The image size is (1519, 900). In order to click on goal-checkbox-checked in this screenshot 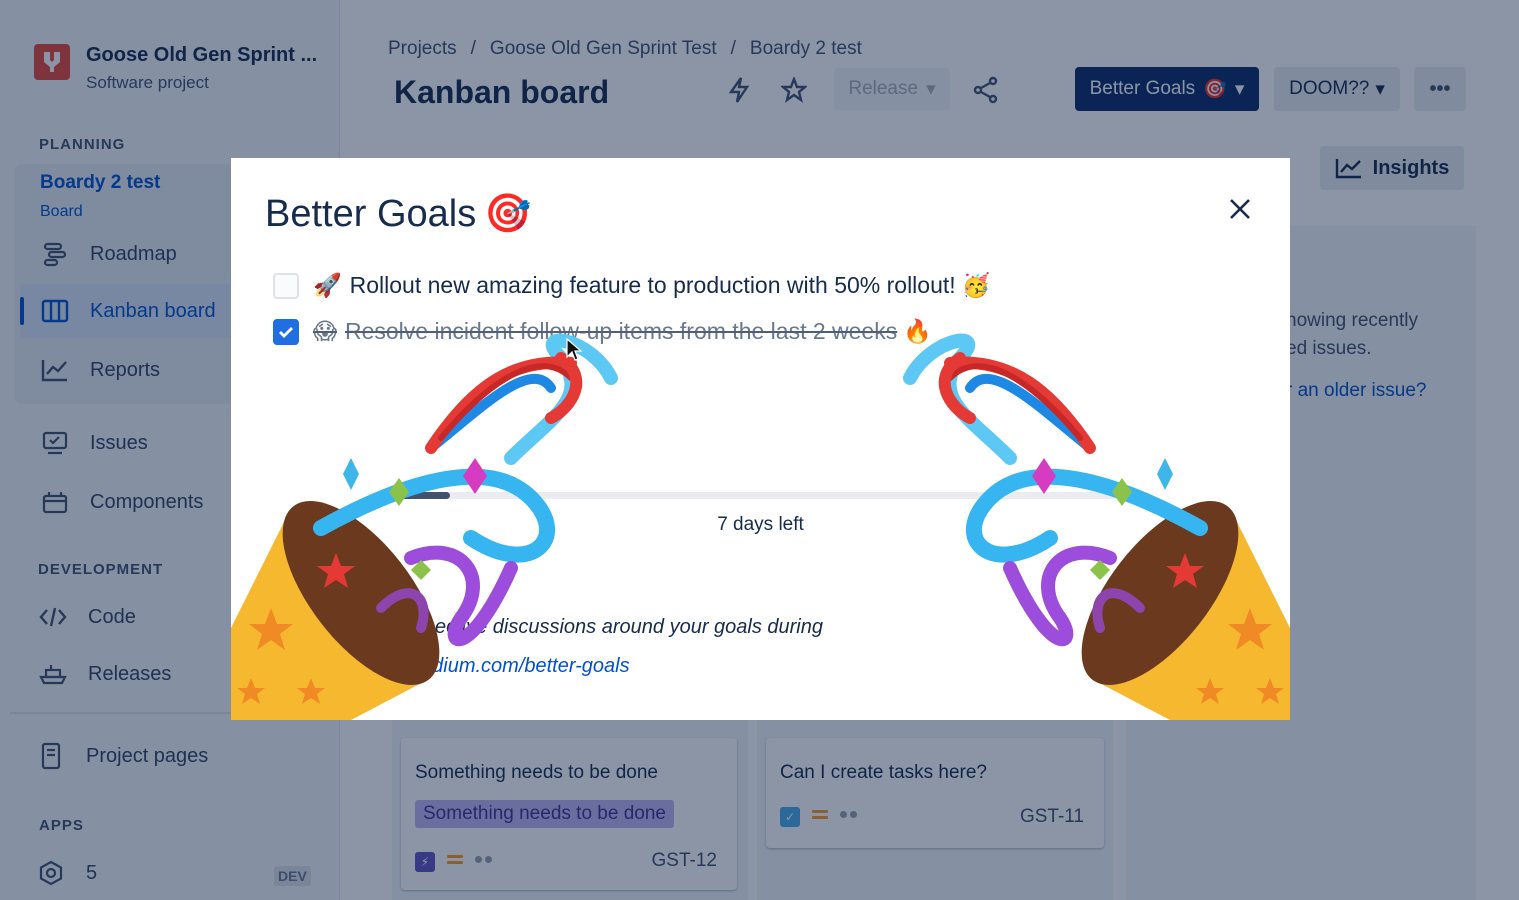, I will do `click(286, 331)`.